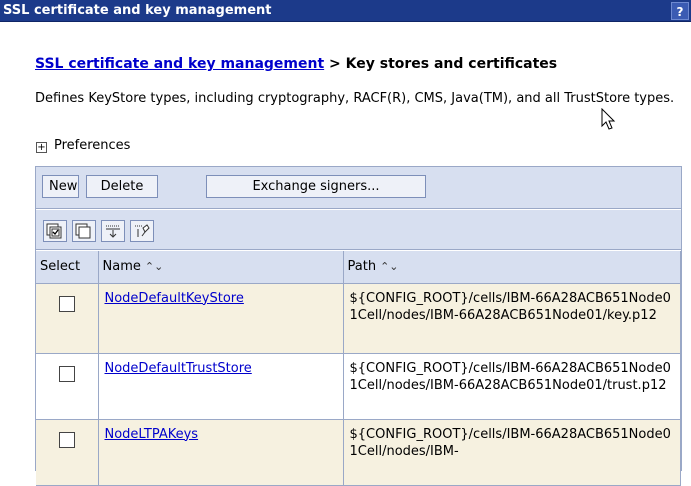 The width and height of the screenshot is (691, 486). I want to click on title-bar: SSL certificate and key management ?, so click(345, 11).